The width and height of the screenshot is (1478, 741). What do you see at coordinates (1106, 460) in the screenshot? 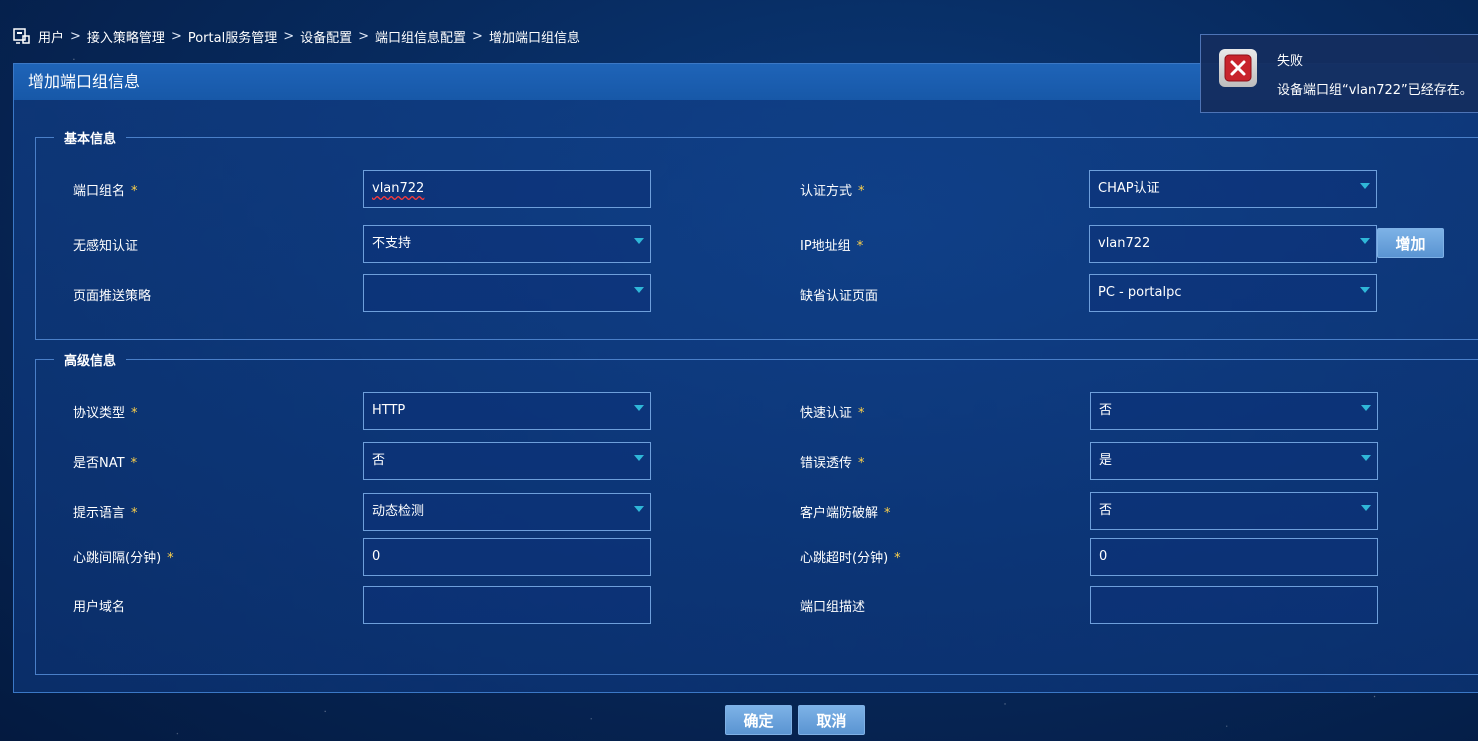
I see `error-passthrough-value: 是` at bounding box center [1106, 460].